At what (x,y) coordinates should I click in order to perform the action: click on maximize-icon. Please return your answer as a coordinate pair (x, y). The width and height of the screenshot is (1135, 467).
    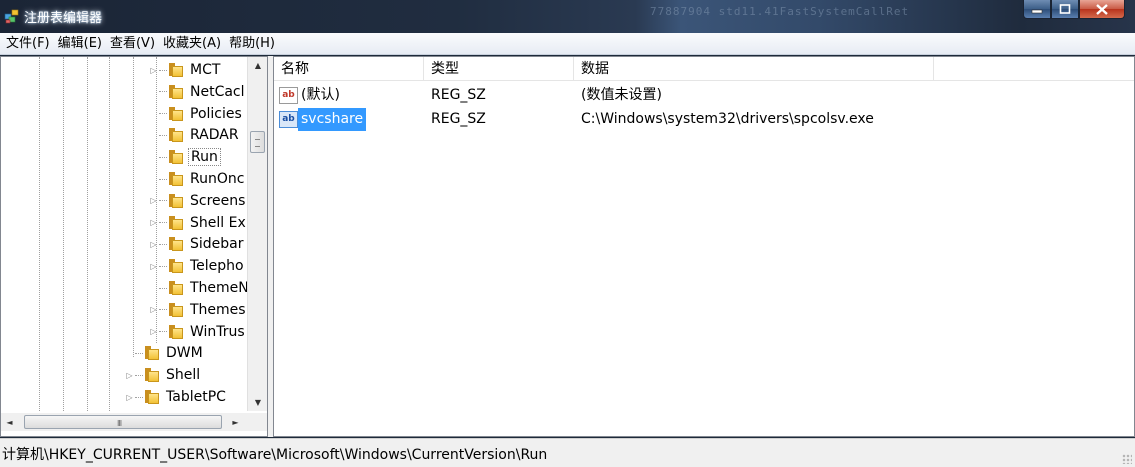
    Looking at the image, I should click on (1065, 9).